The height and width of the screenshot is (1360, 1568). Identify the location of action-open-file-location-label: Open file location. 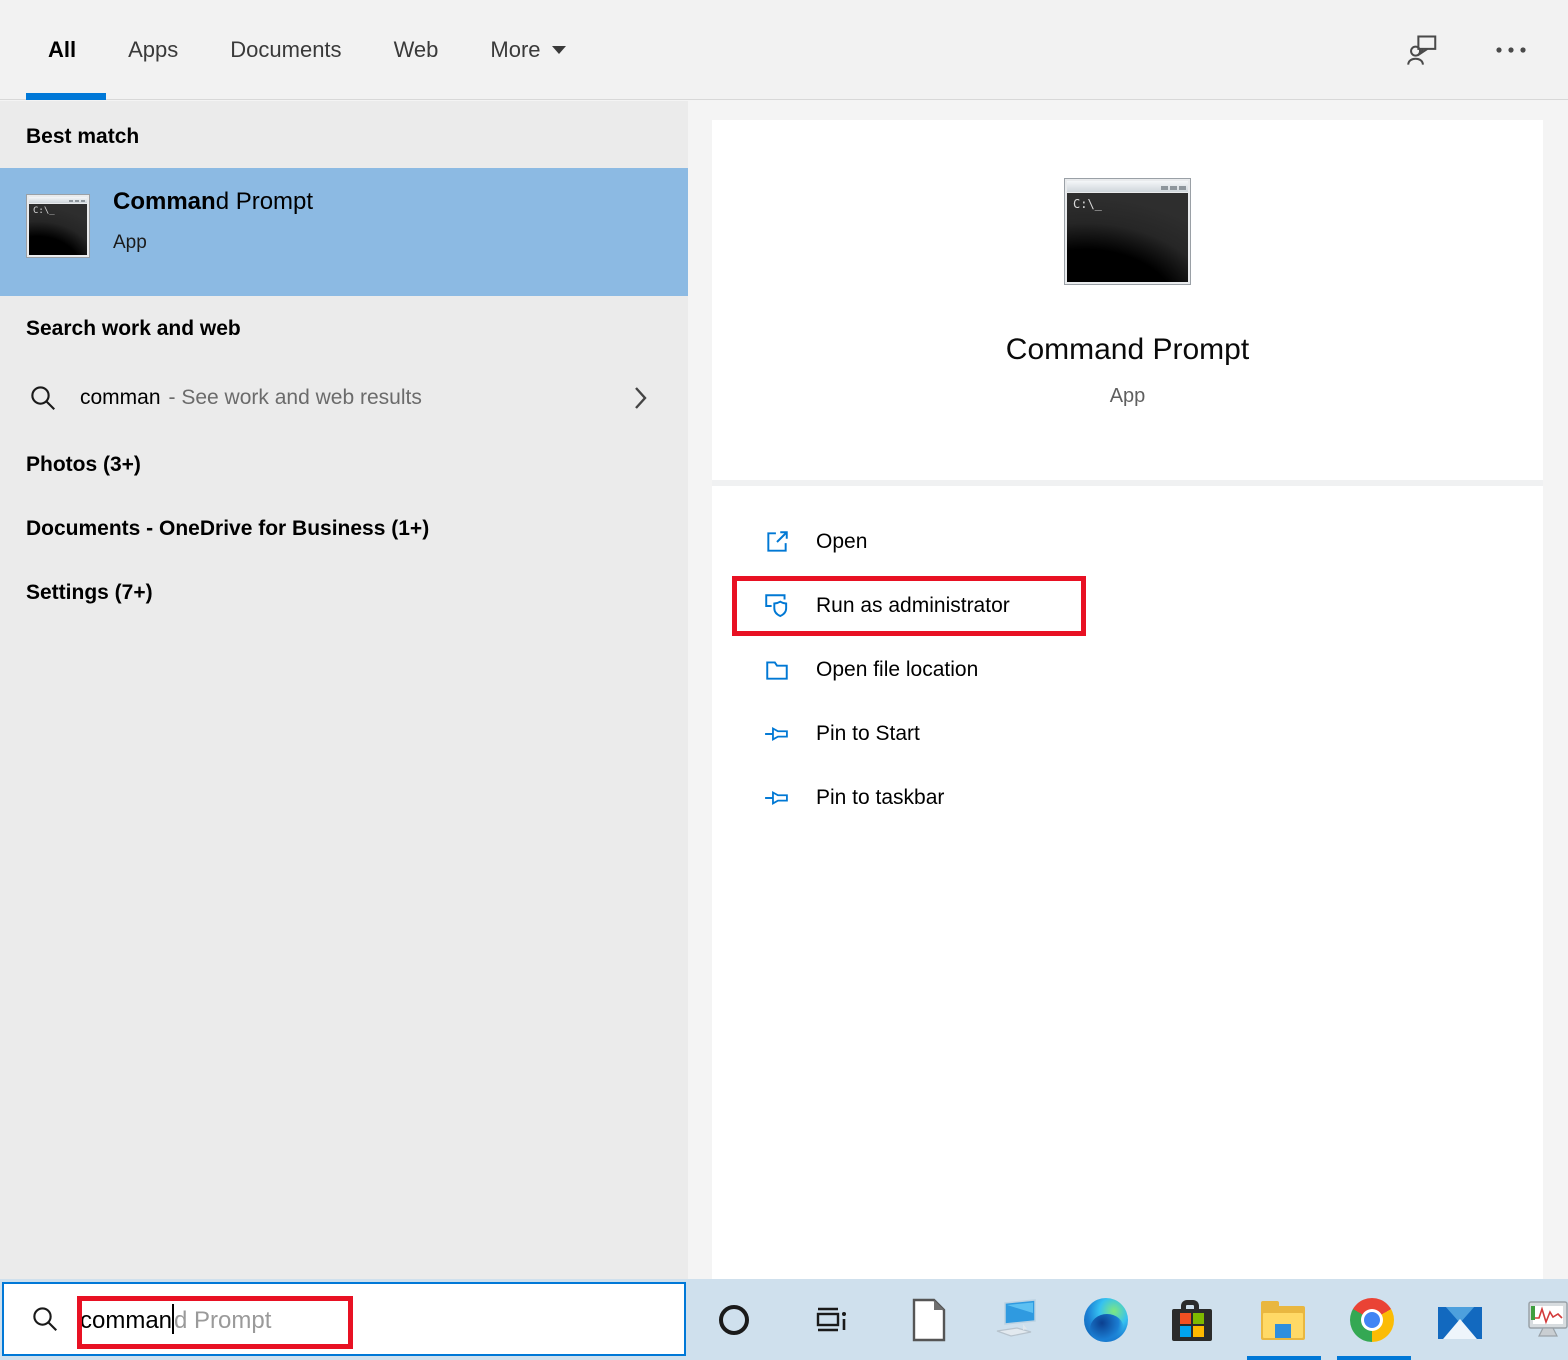
(897, 669).